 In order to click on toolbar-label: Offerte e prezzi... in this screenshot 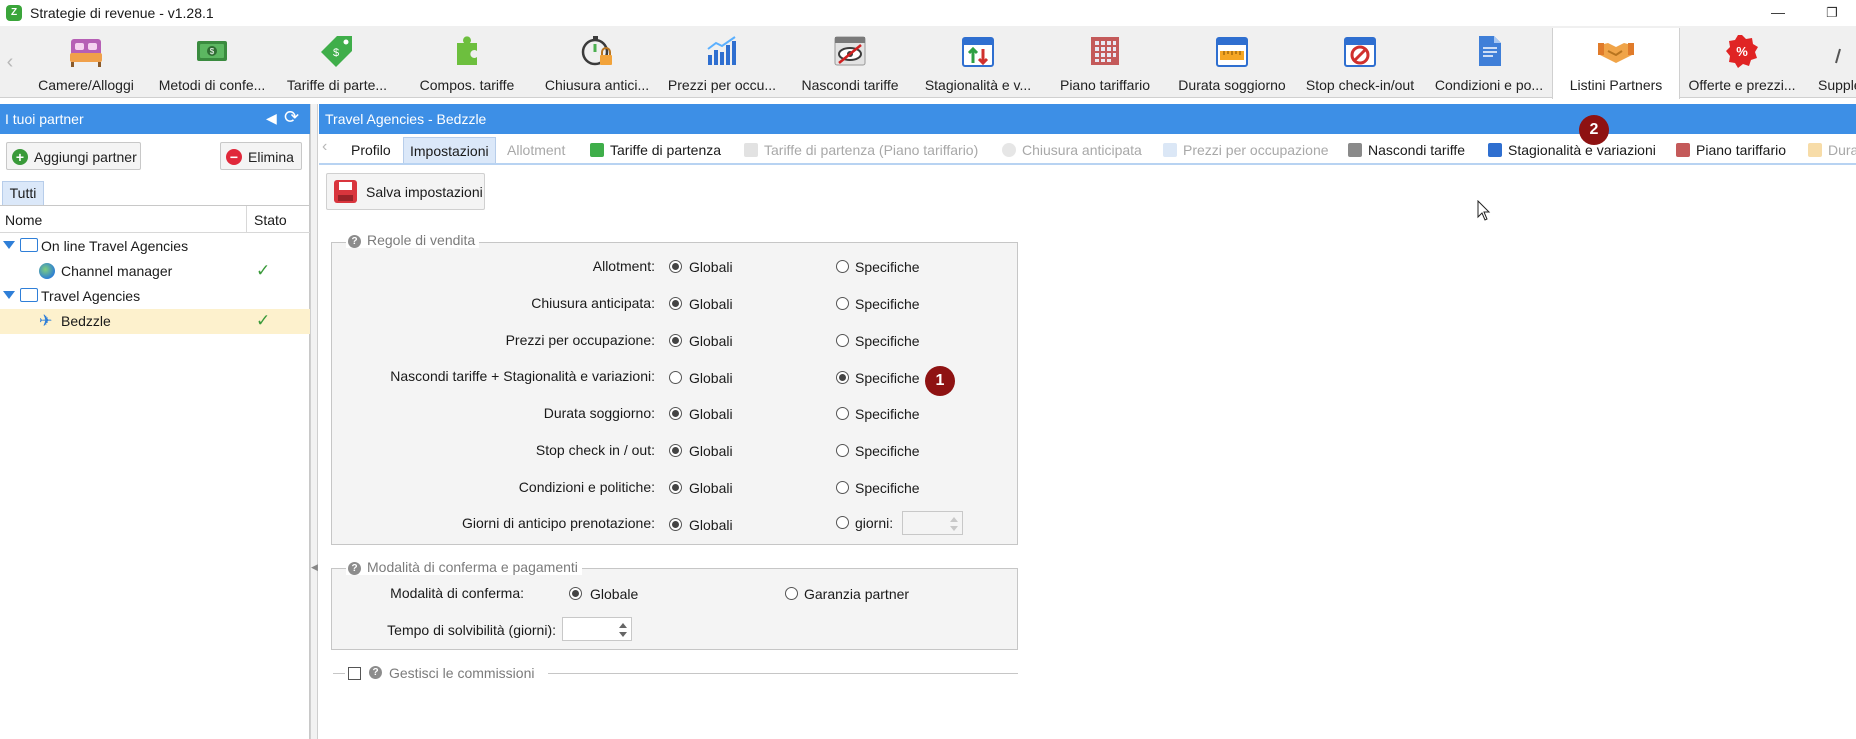, I will do `click(1742, 85)`.